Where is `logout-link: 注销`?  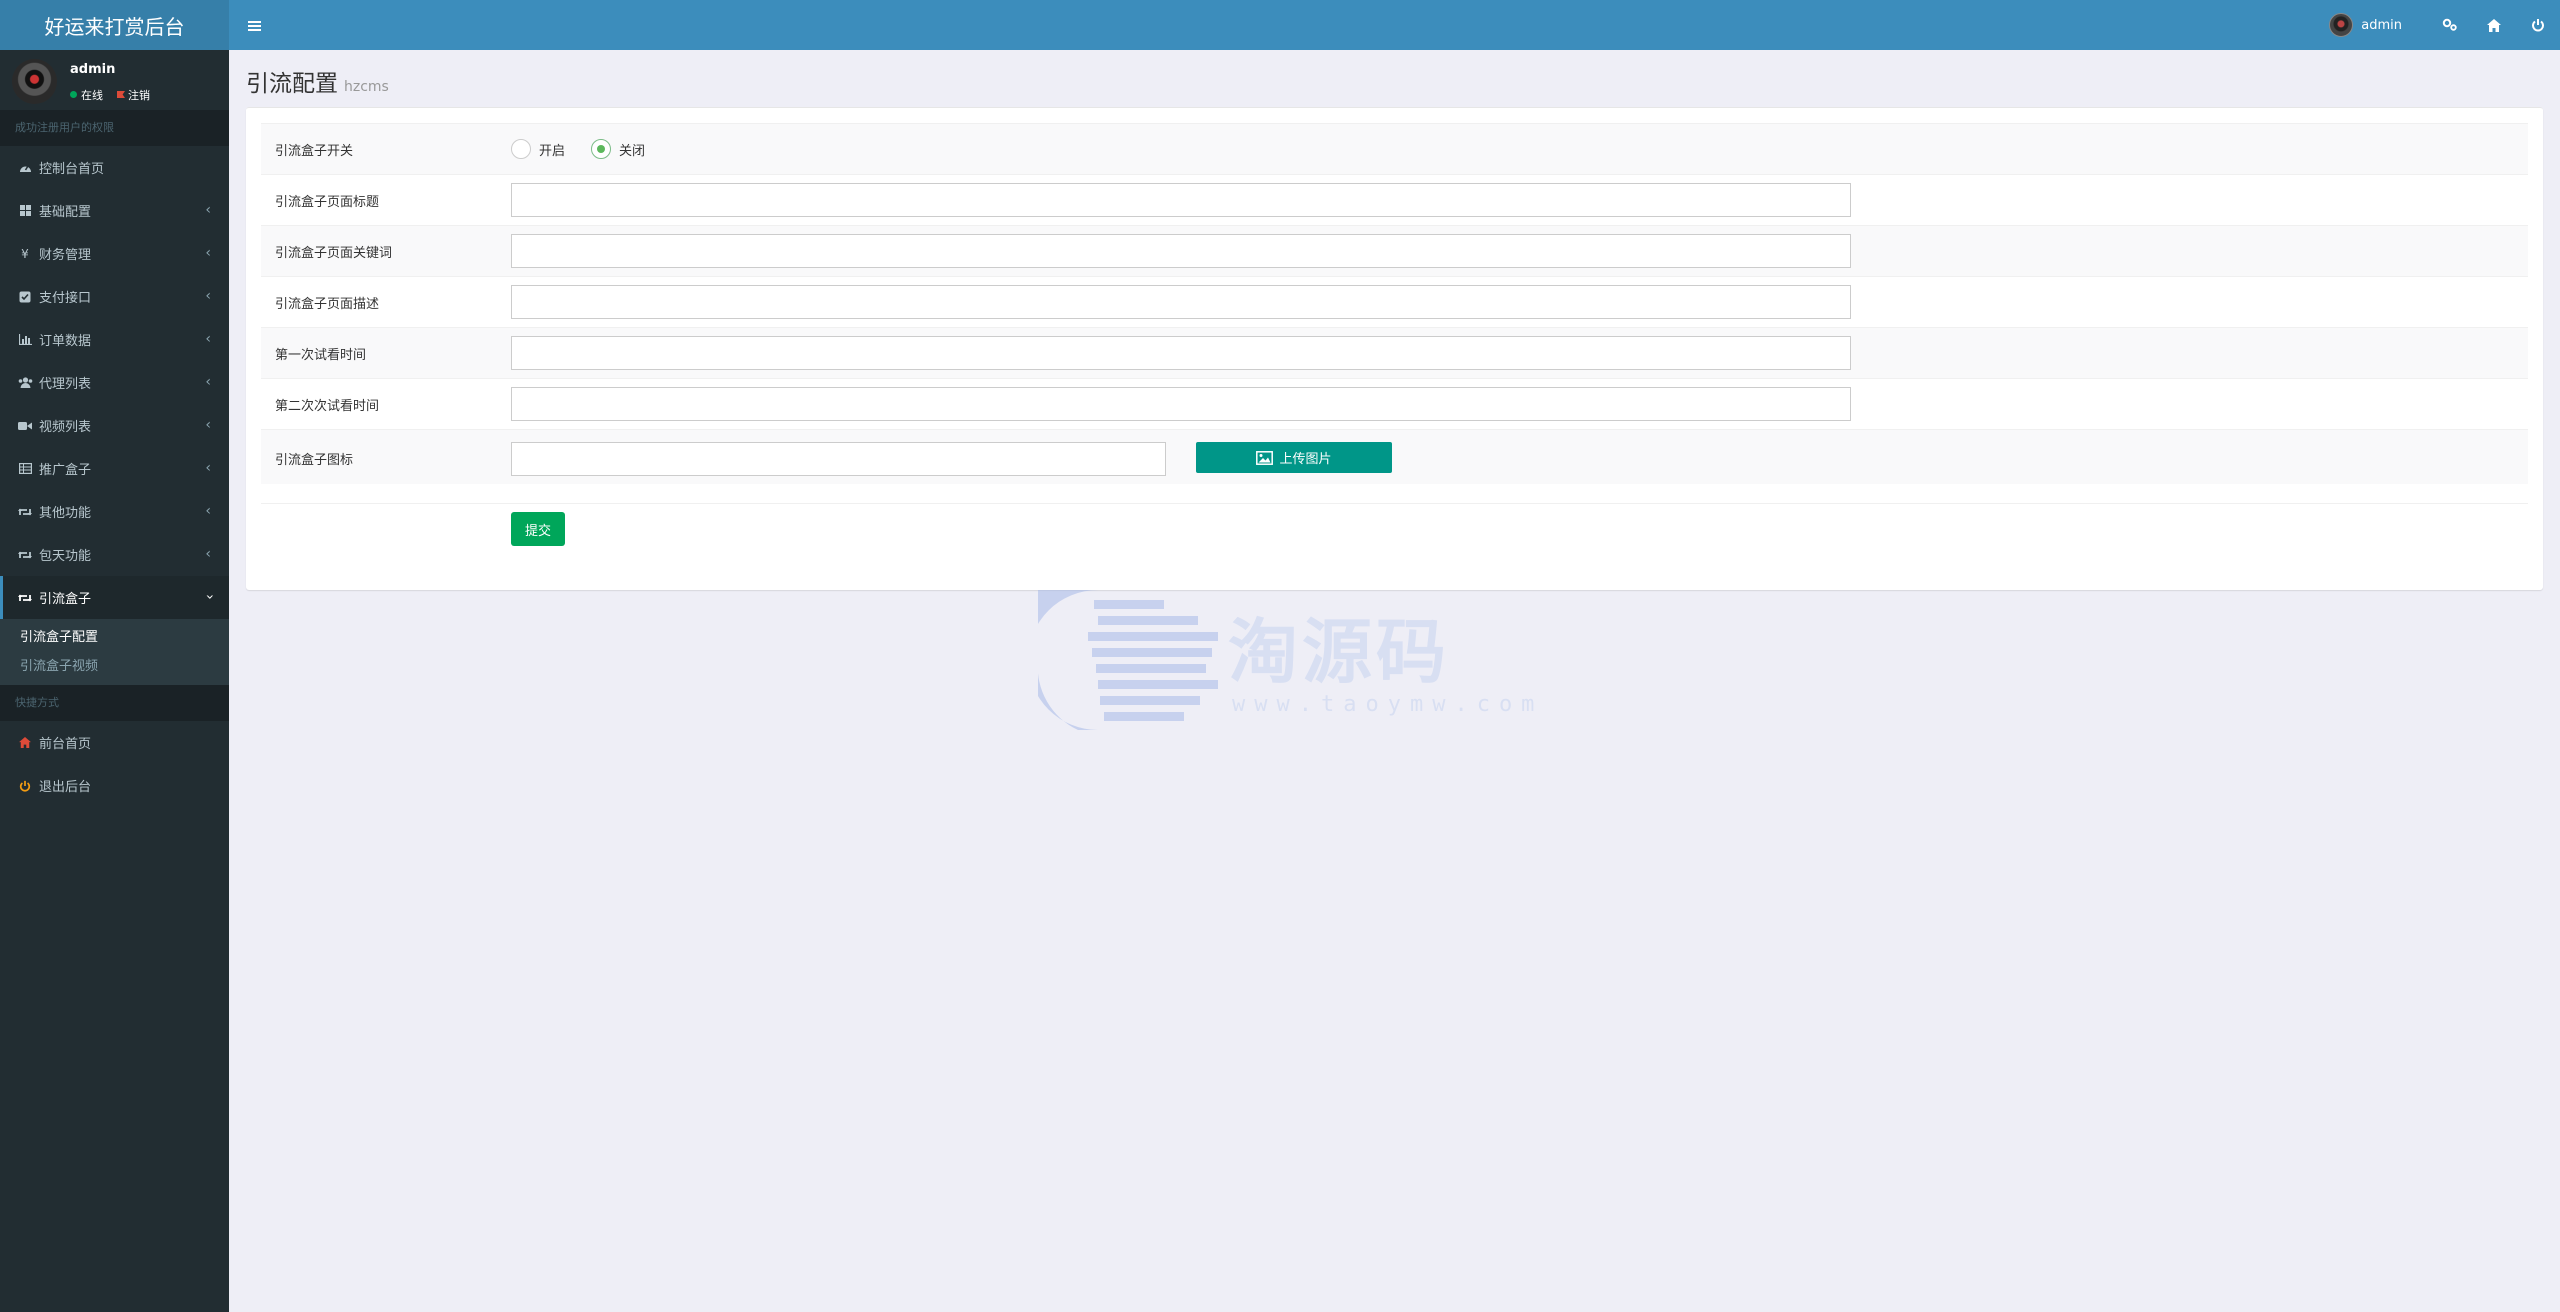 logout-link: 注销 is located at coordinates (133, 95).